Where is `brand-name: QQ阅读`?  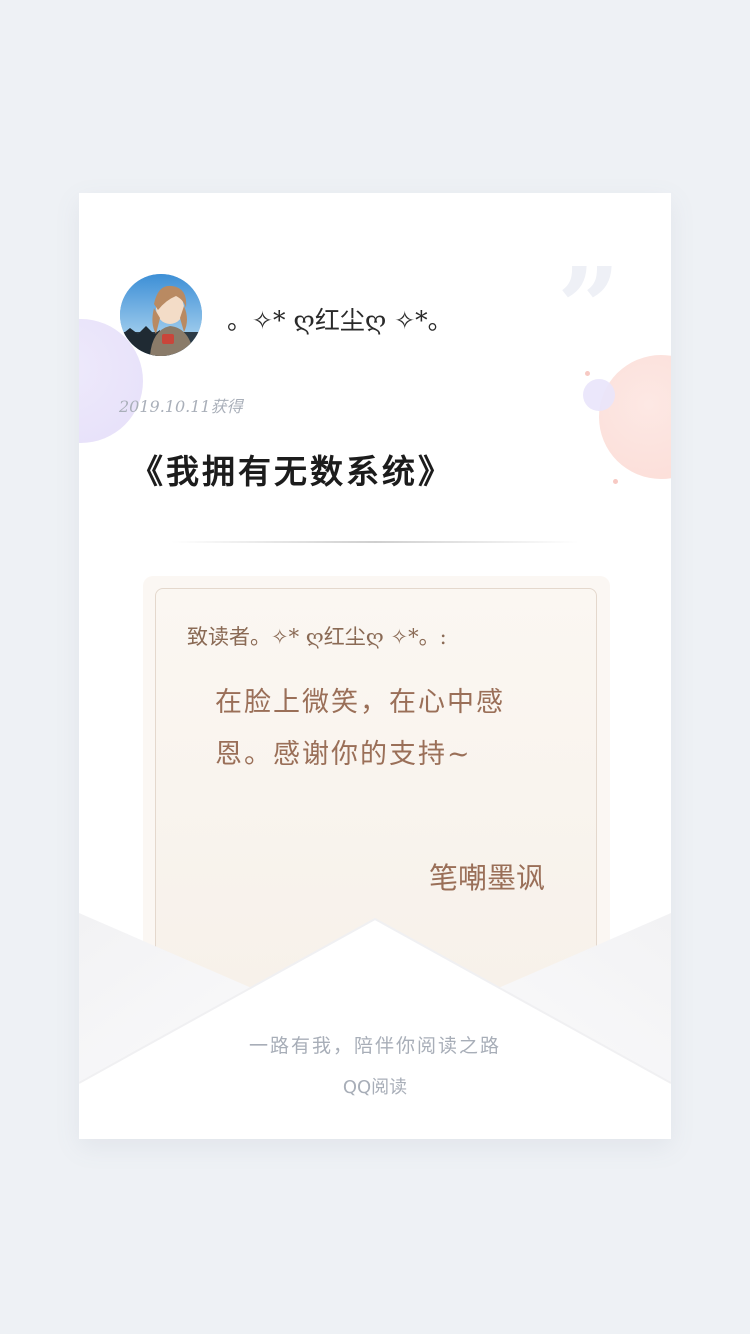
brand-name: QQ阅读 is located at coordinates (375, 1087).